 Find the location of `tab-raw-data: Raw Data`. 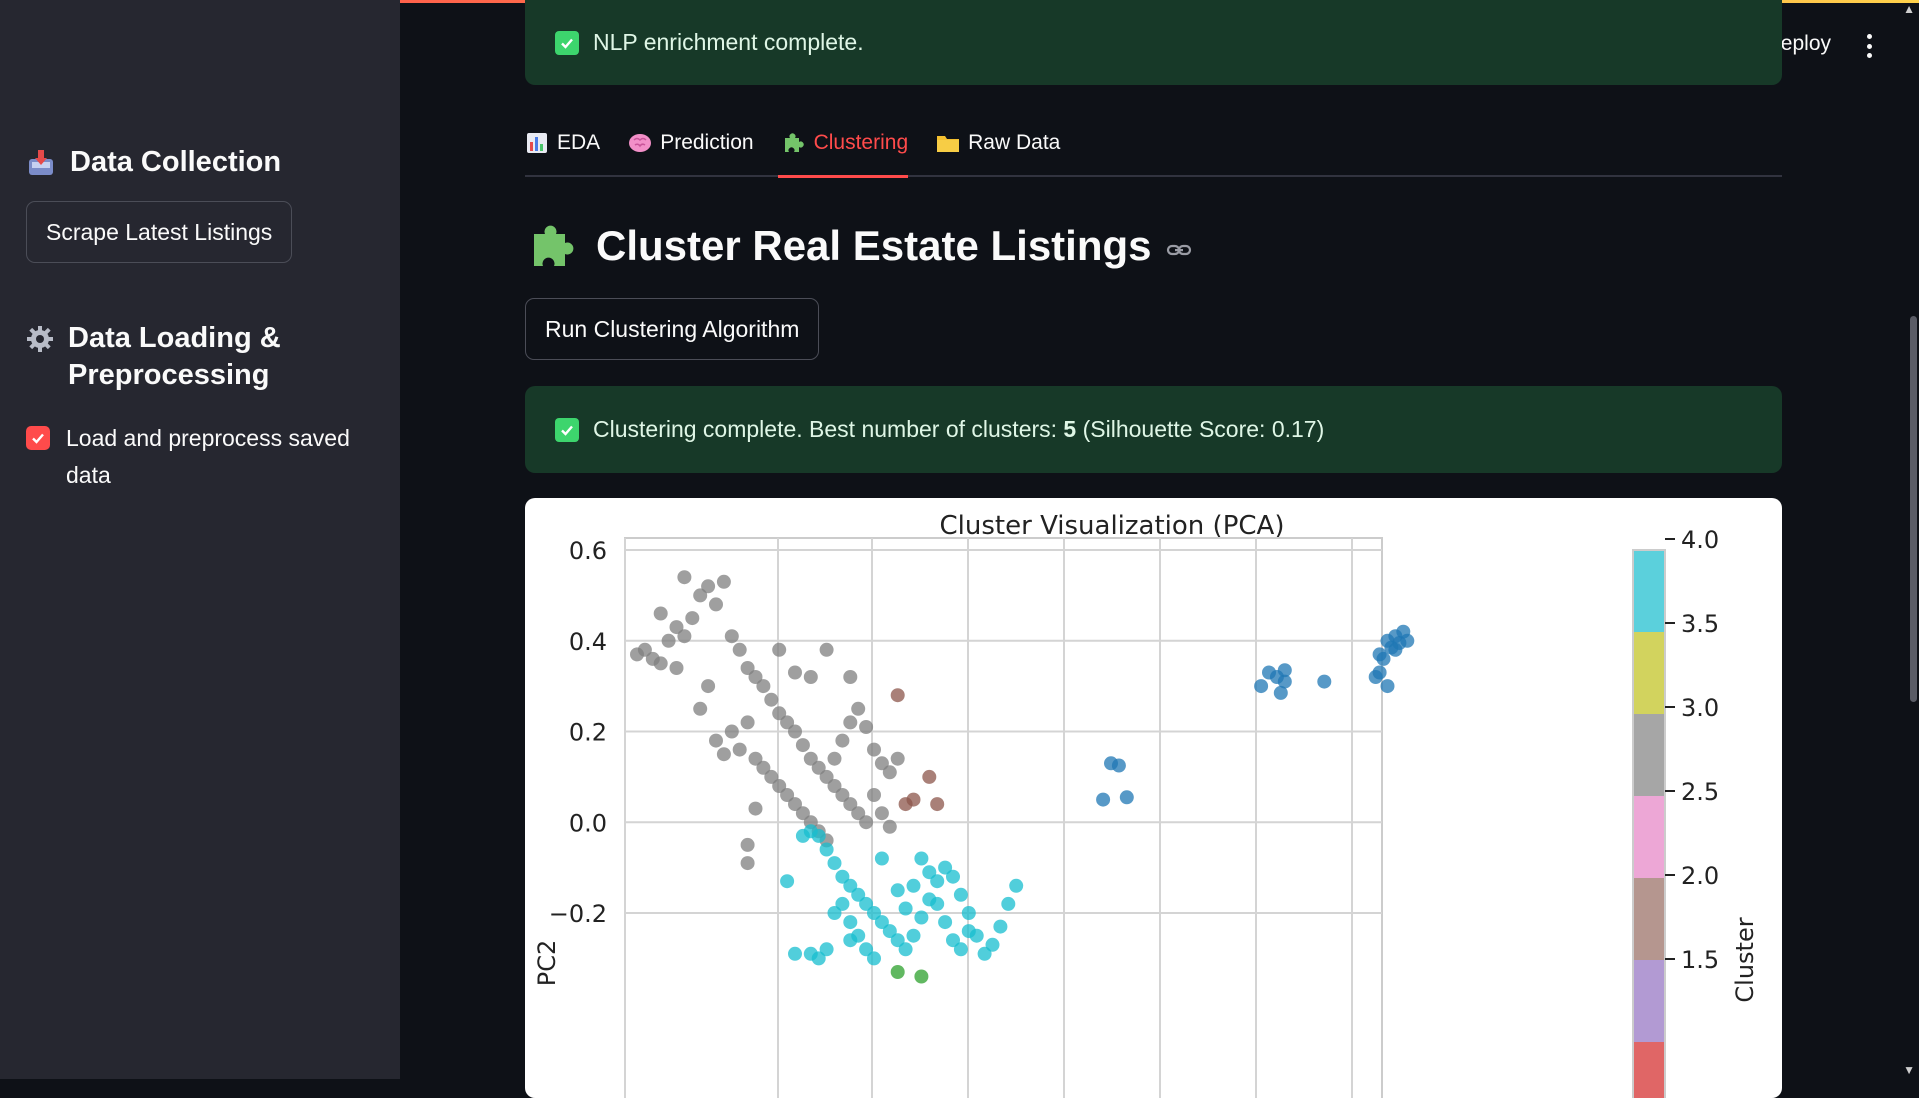

tab-raw-data: Raw Data is located at coordinates (998, 142).